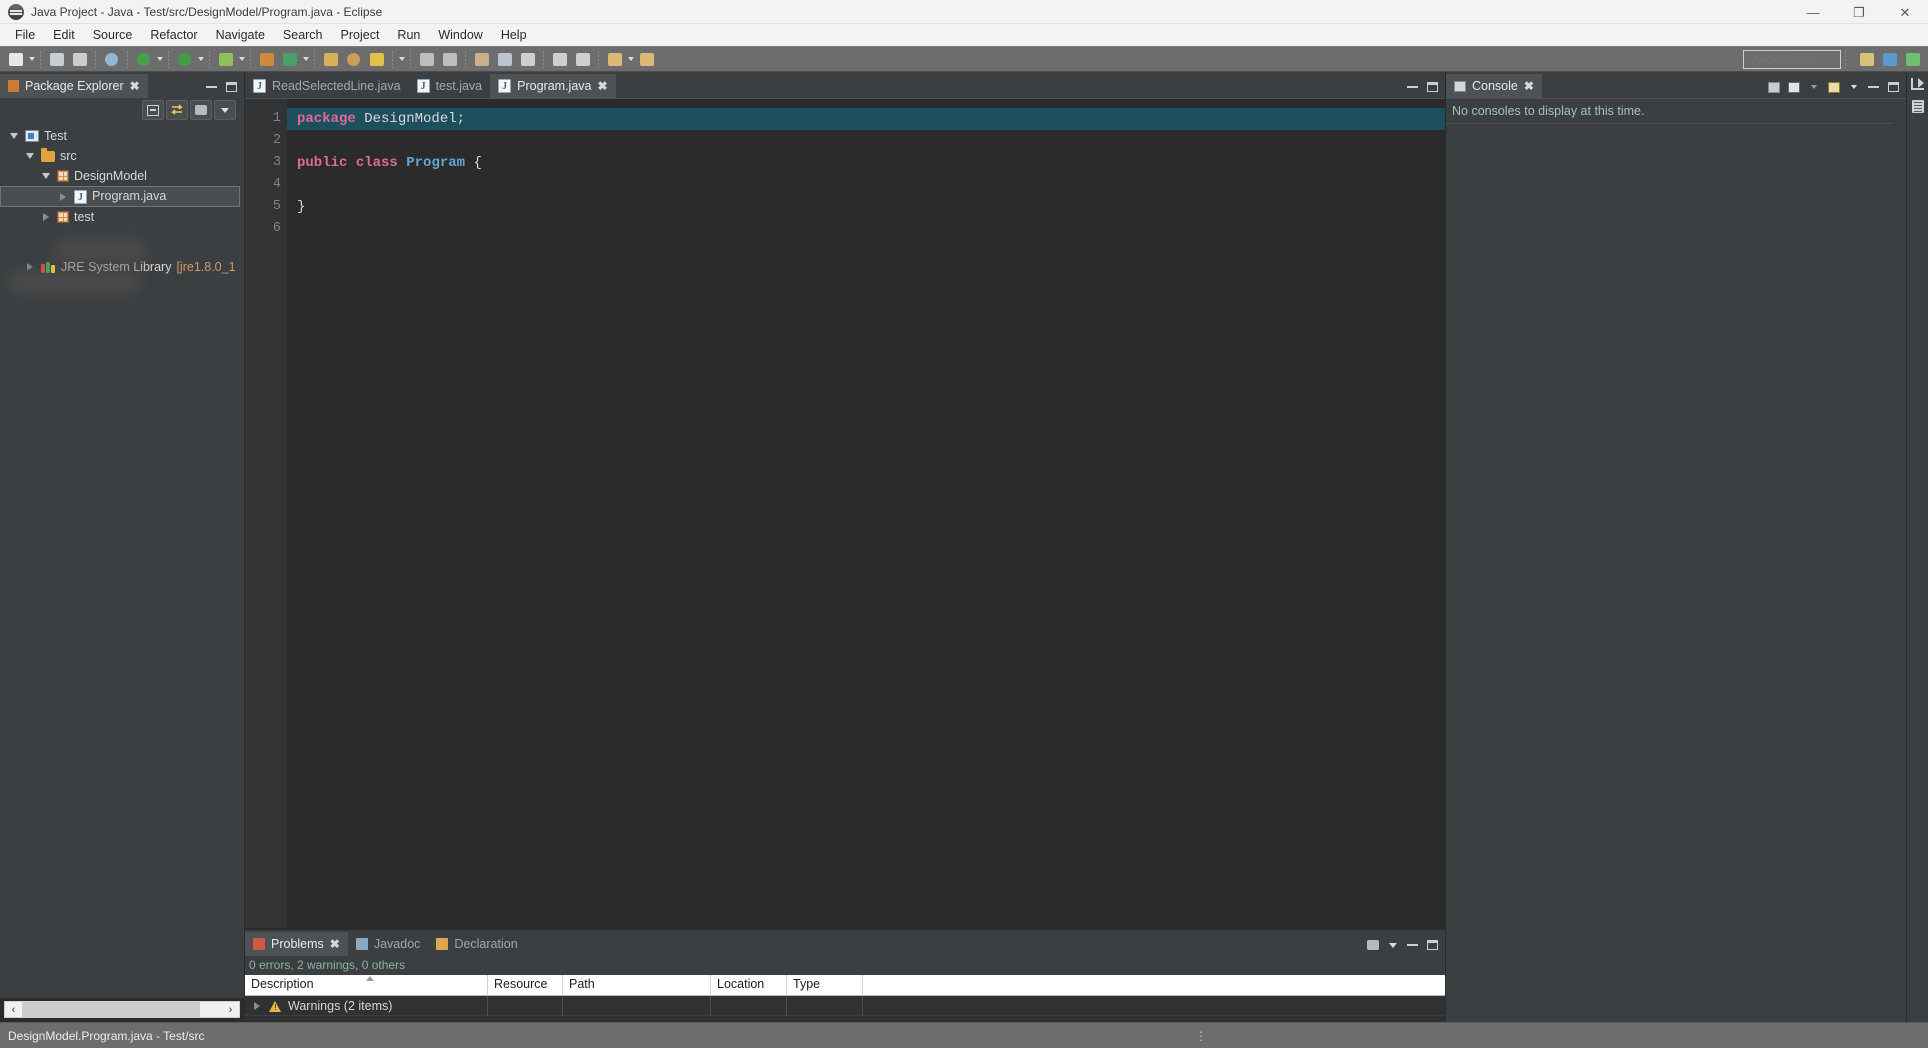  What do you see at coordinates (1918, 84) in the screenshot?
I see `restore-button` at bounding box center [1918, 84].